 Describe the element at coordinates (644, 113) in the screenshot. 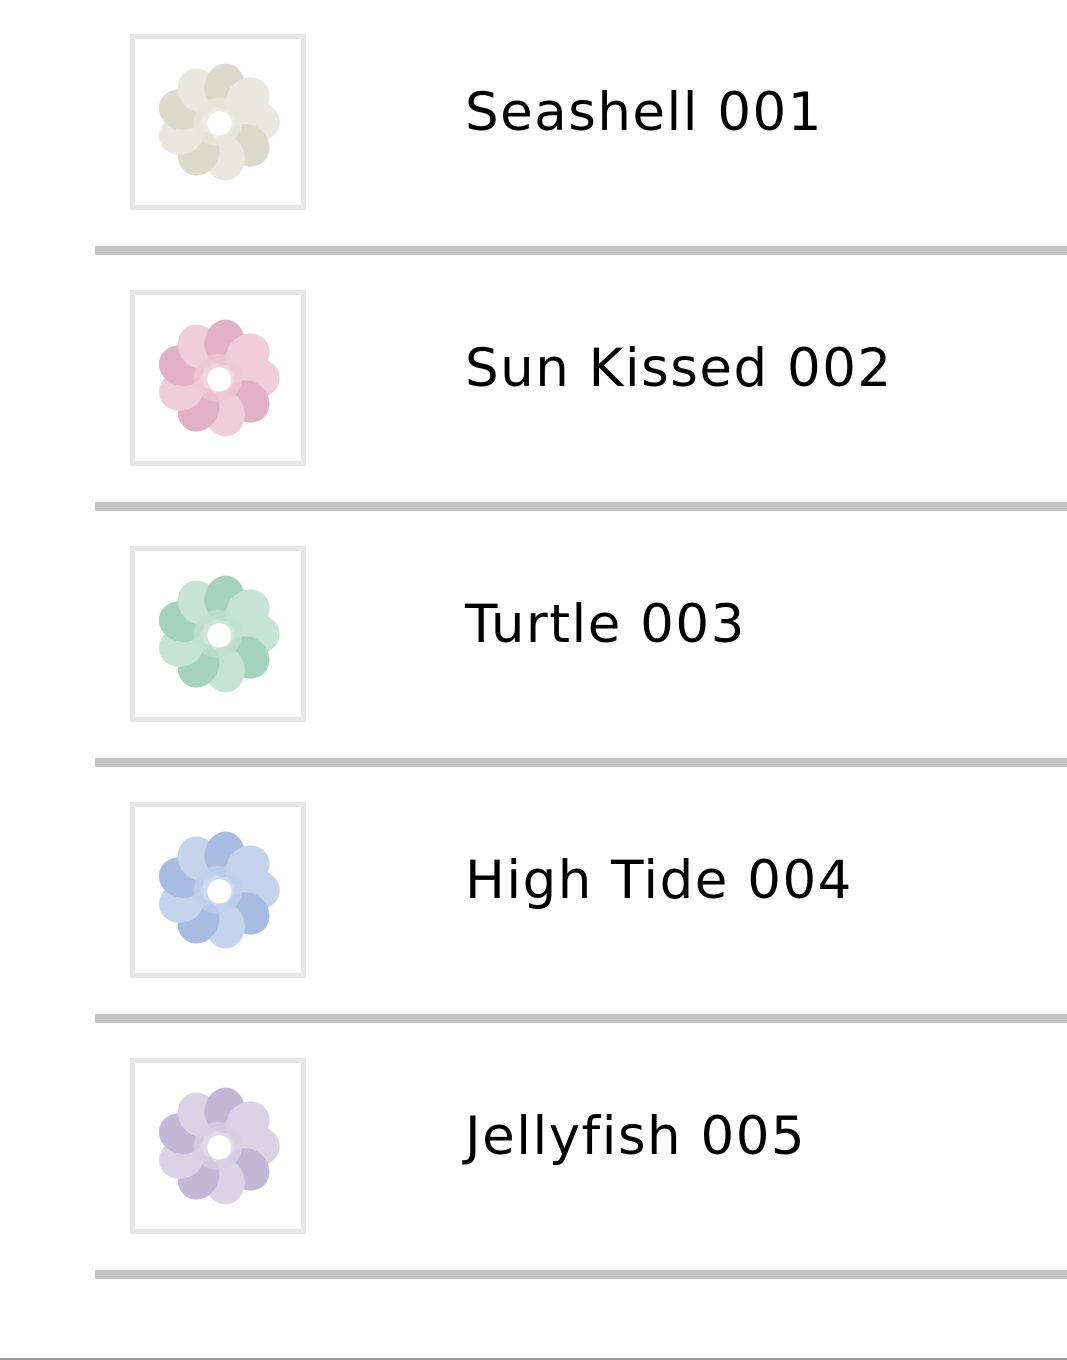

I see `product-name: Seashell 001` at that location.